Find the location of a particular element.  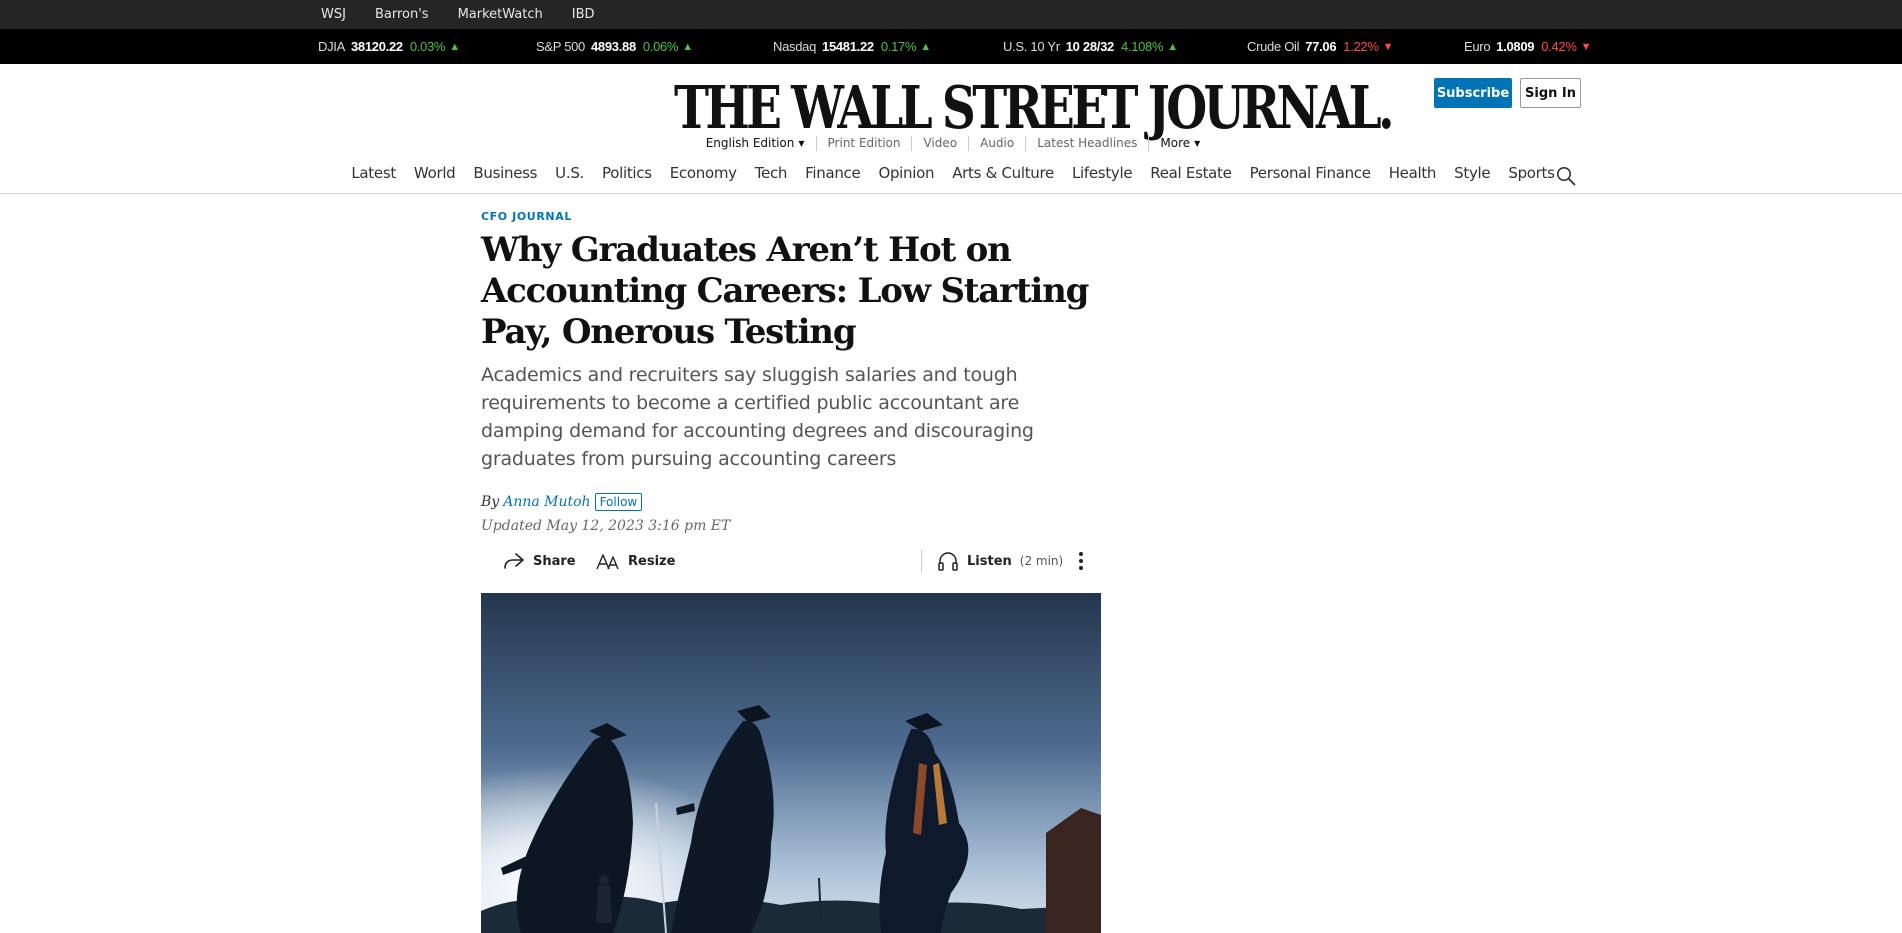

listen-button: Listen (2 min) is located at coordinates (1000, 561).